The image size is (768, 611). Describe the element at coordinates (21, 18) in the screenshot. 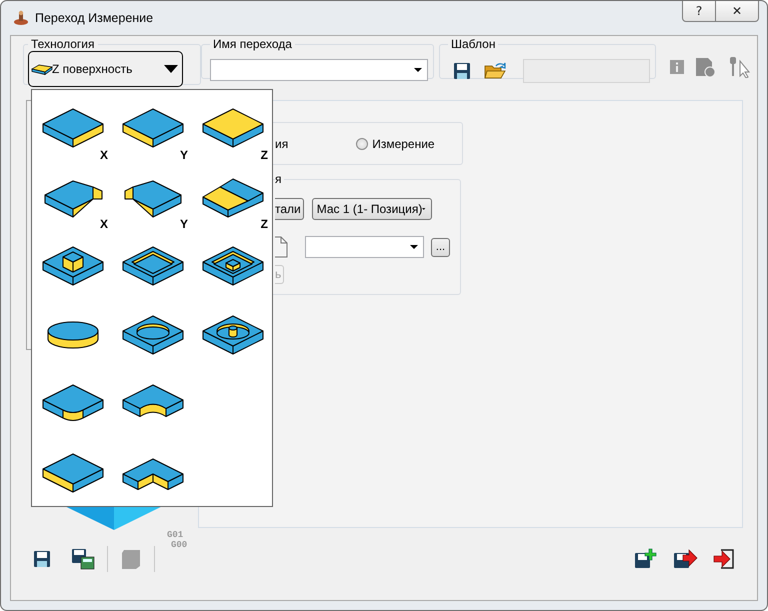

I see `app-icon` at that location.